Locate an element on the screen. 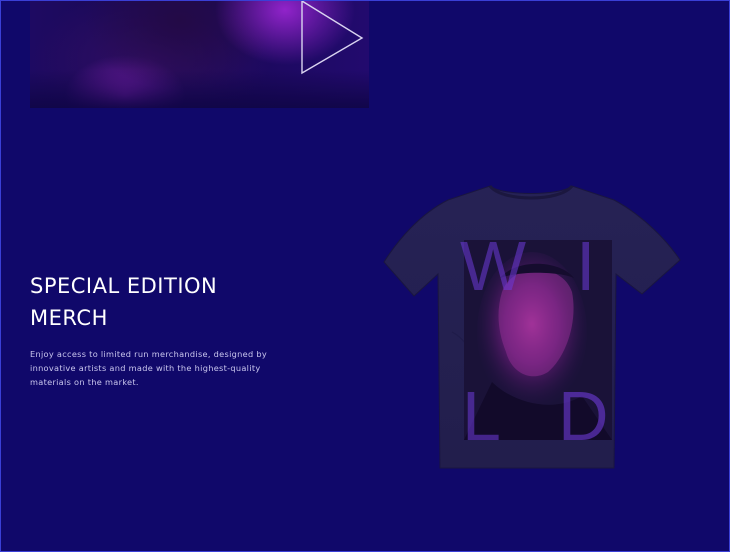  play-icon is located at coordinates (332, 37).